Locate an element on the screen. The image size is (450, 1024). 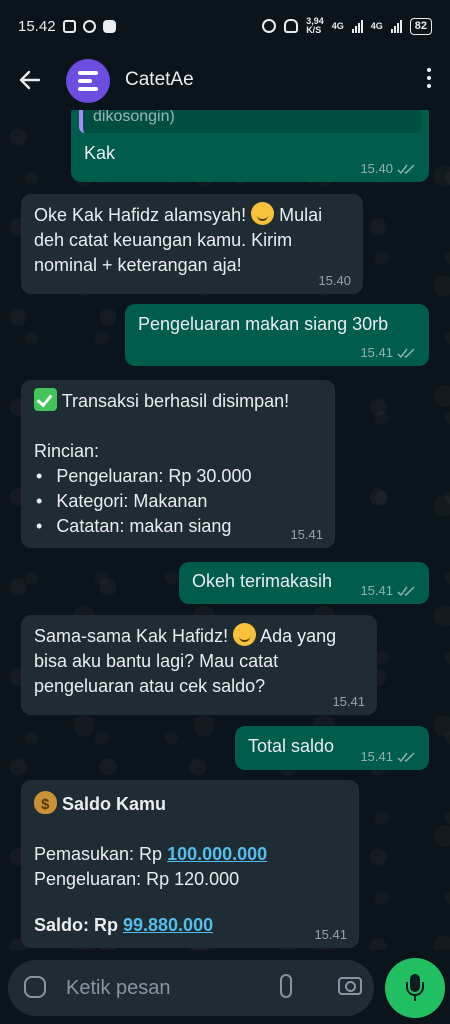
money-bag-emoji-icon is located at coordinates (45, 804).